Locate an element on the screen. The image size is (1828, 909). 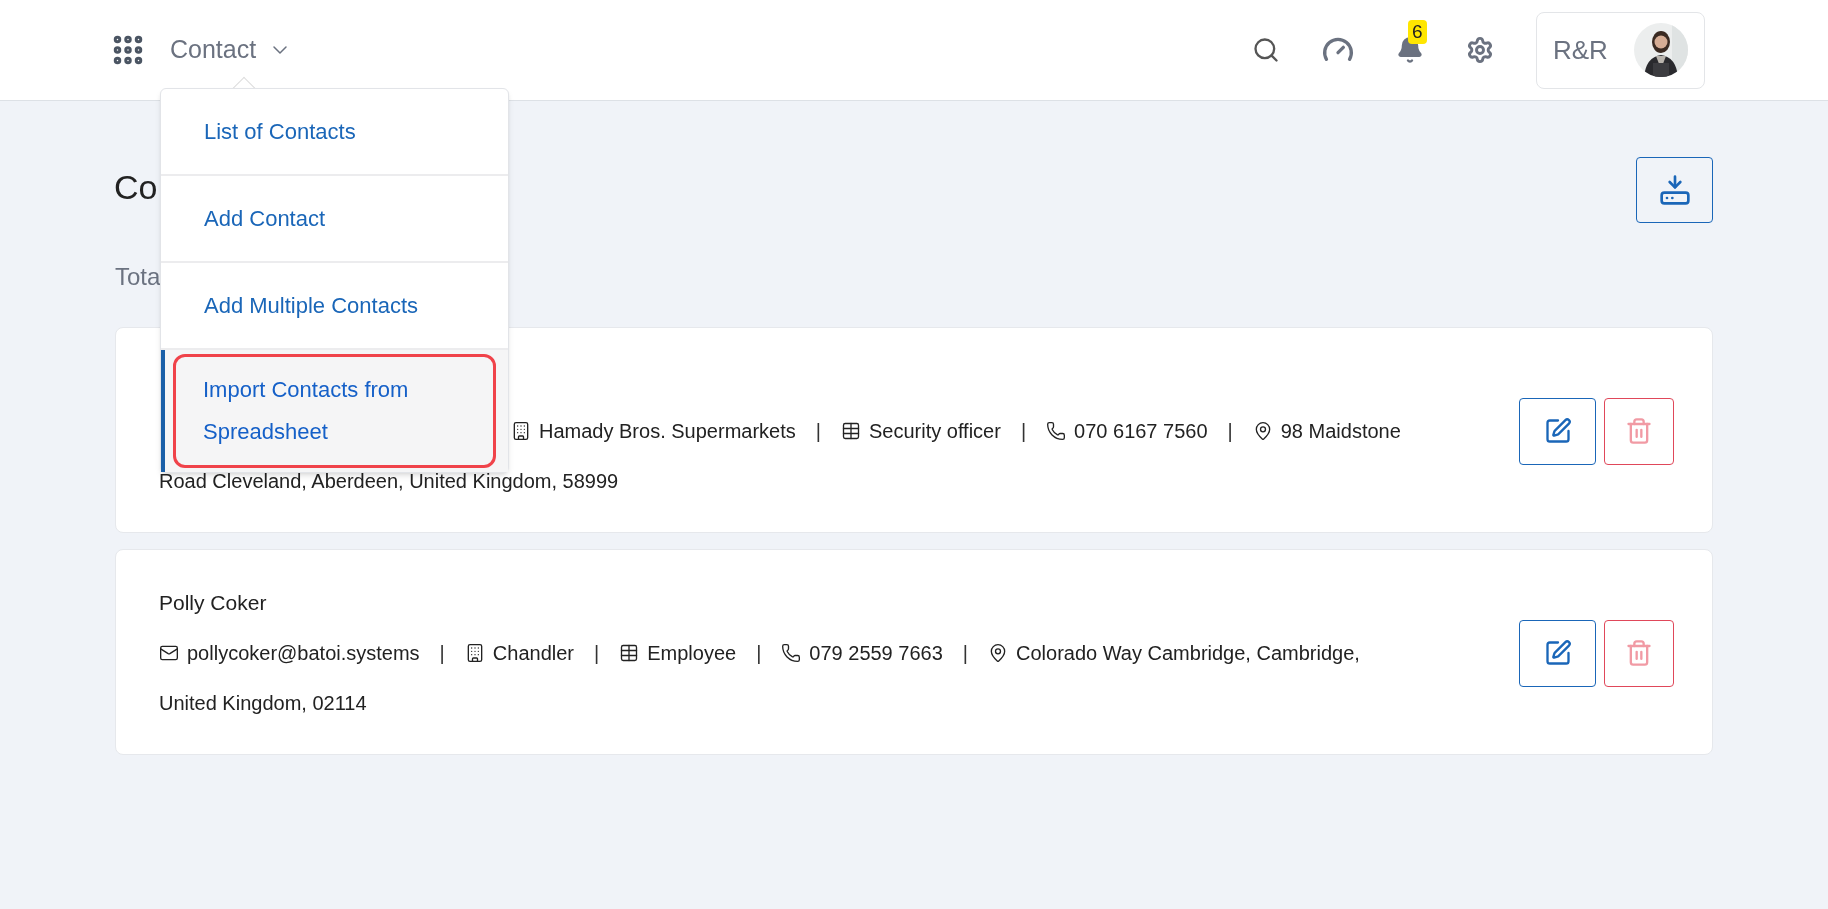
module-dropdown: Contact is located at coordinates (231, 50).